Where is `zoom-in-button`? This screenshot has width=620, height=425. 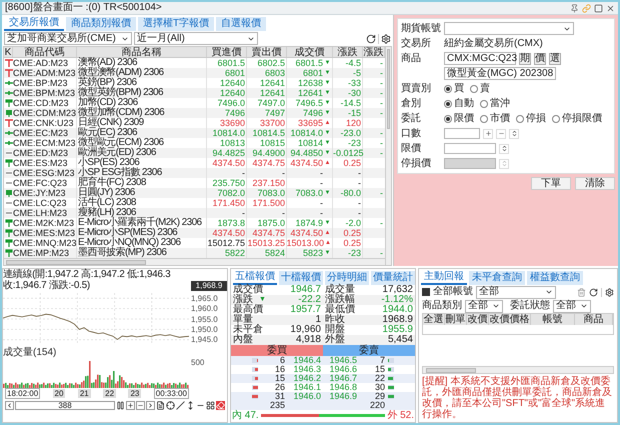
zoom-in-button is located at coordinates (130, 405).